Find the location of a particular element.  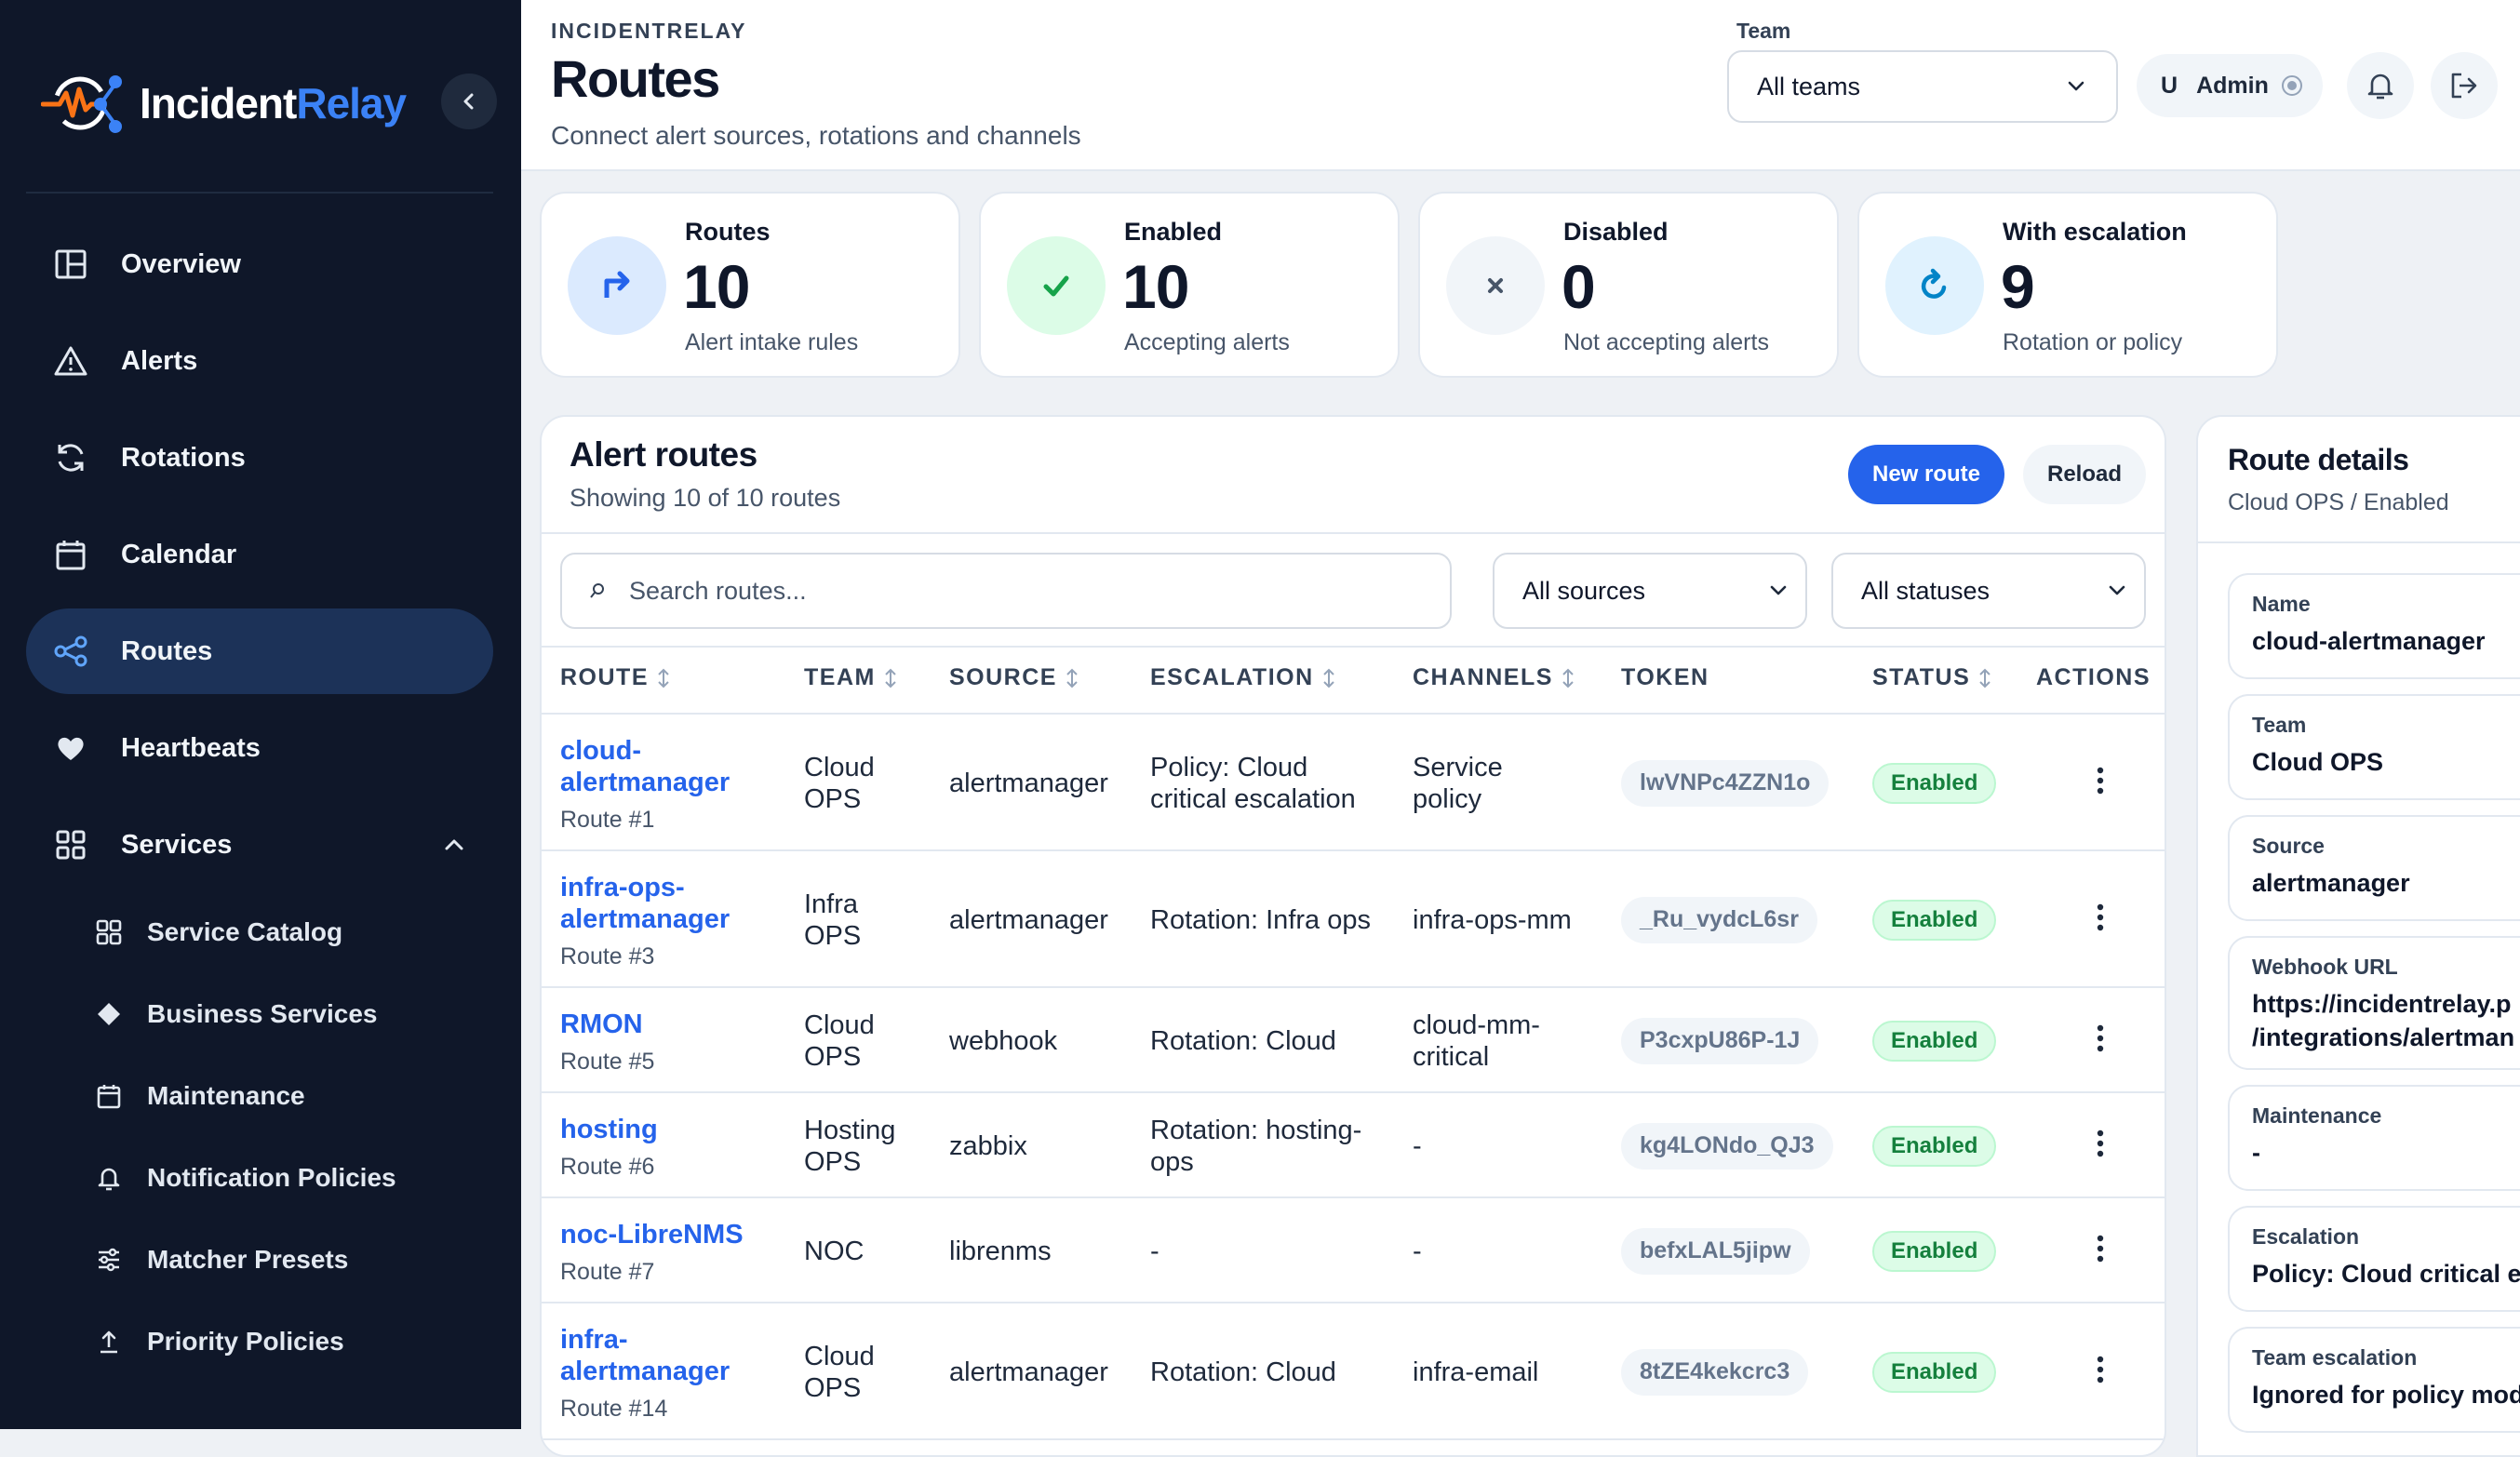

team-cell: Infra OPS is located at coordinates (833, 920).